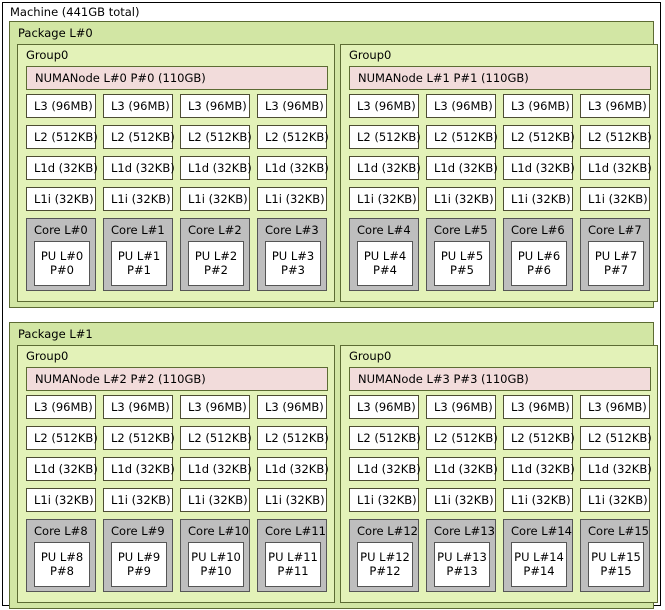 The image size is (665, 610). I want to click on pu-box: PU L#4 P#4, so click(385, 263).